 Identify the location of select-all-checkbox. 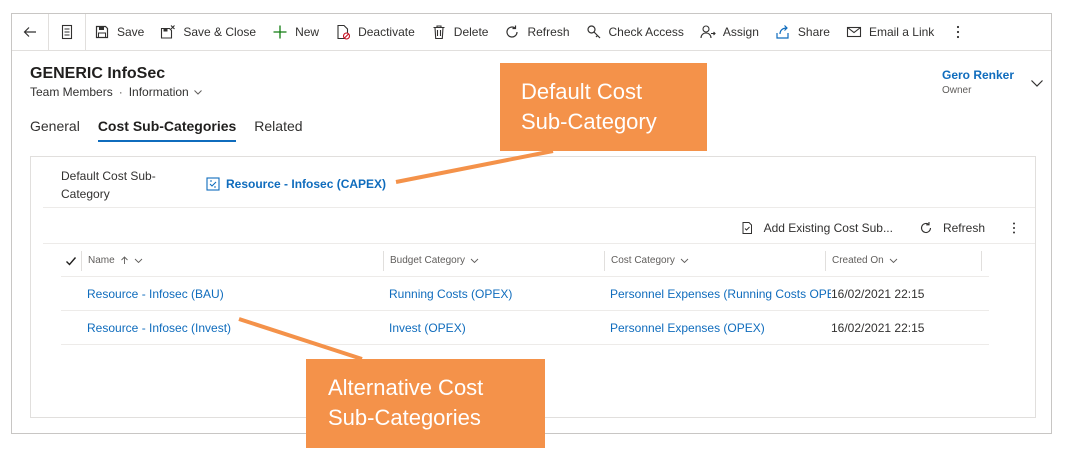
(71, 261).